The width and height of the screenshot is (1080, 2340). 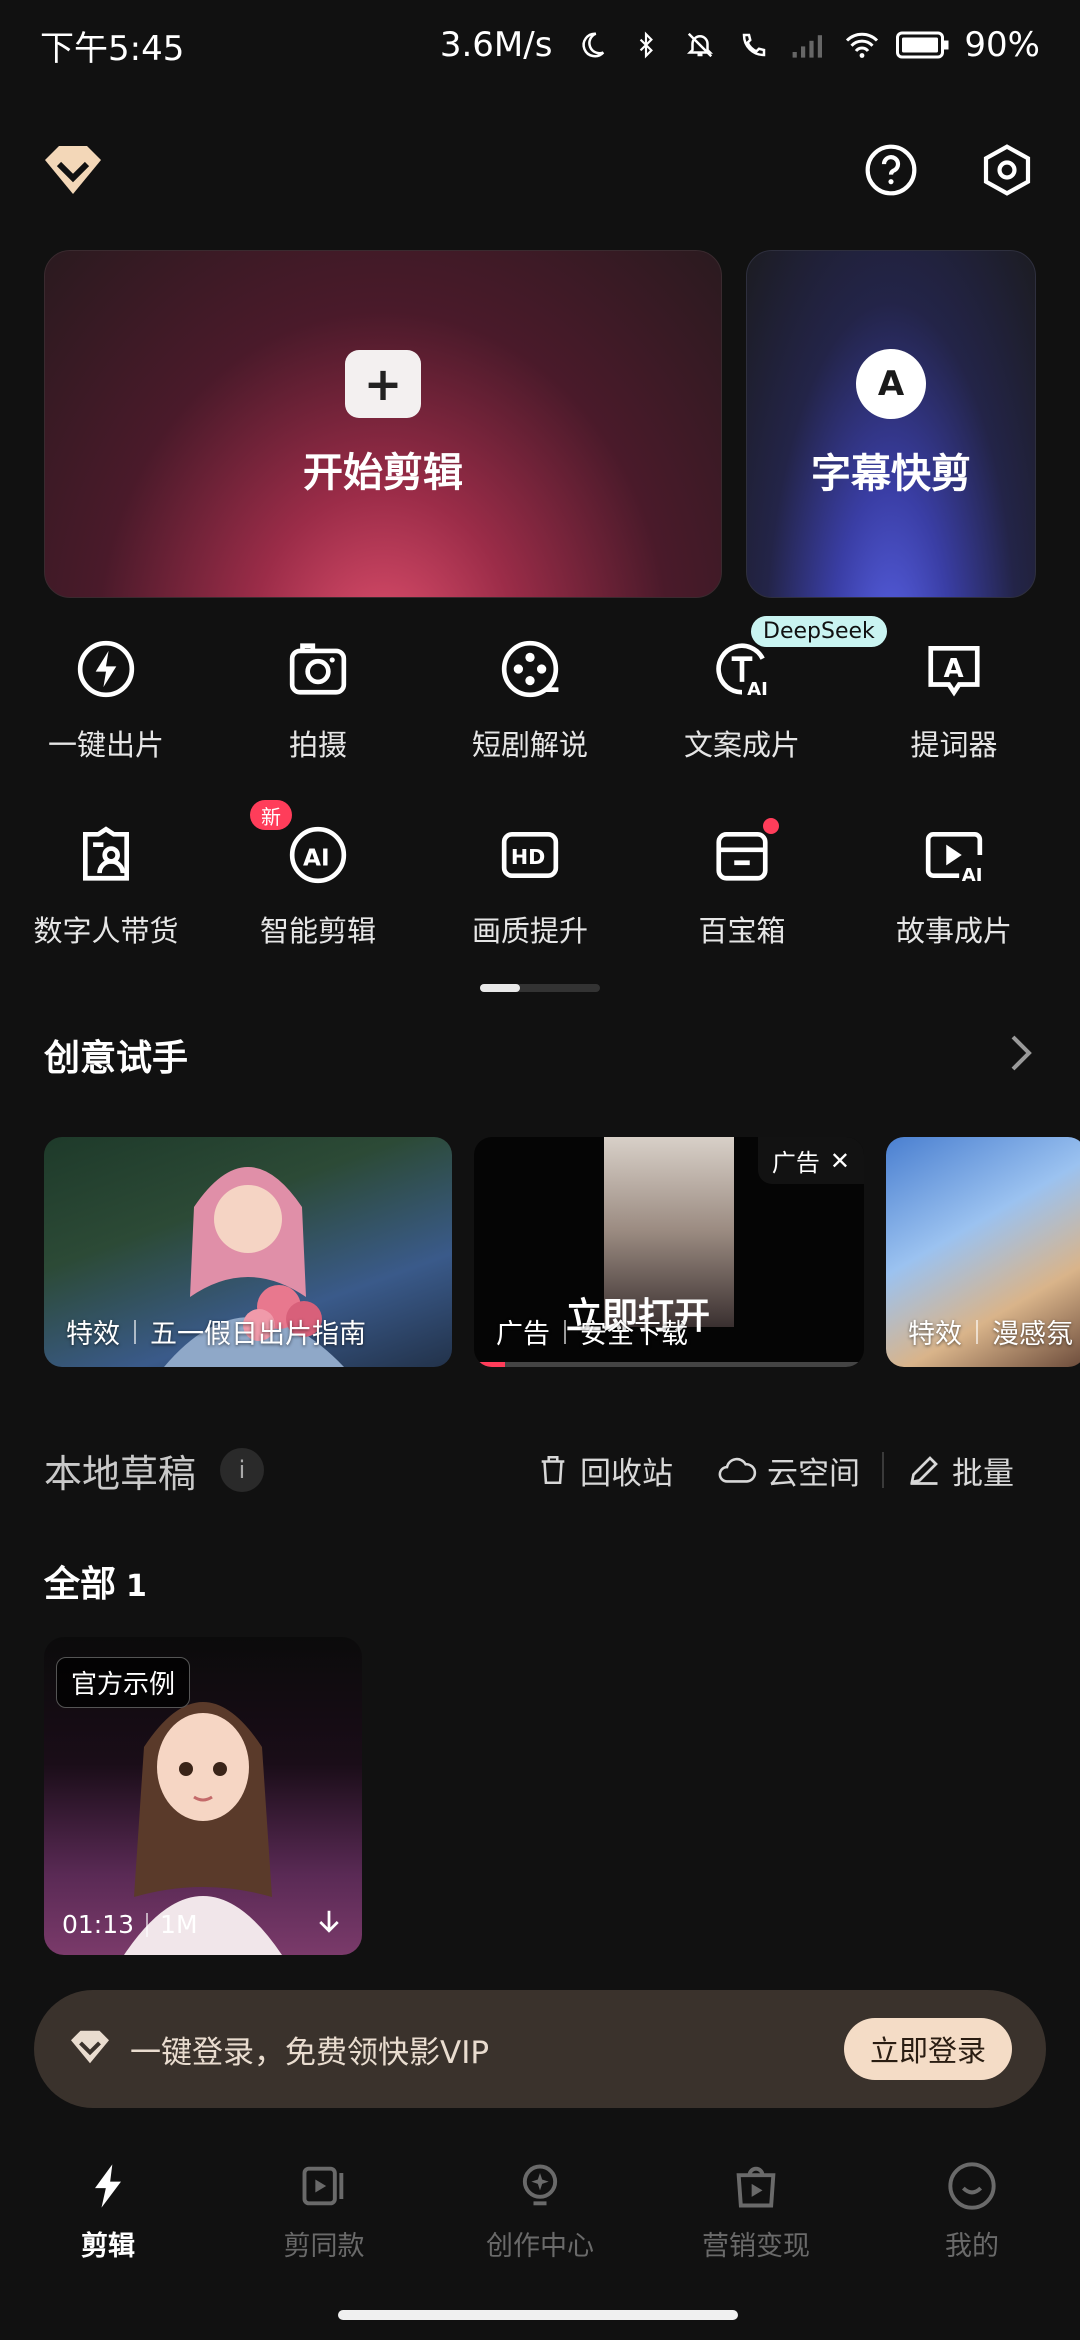 I want to click on close-icon: ✕, so click(x=840, y=1161).